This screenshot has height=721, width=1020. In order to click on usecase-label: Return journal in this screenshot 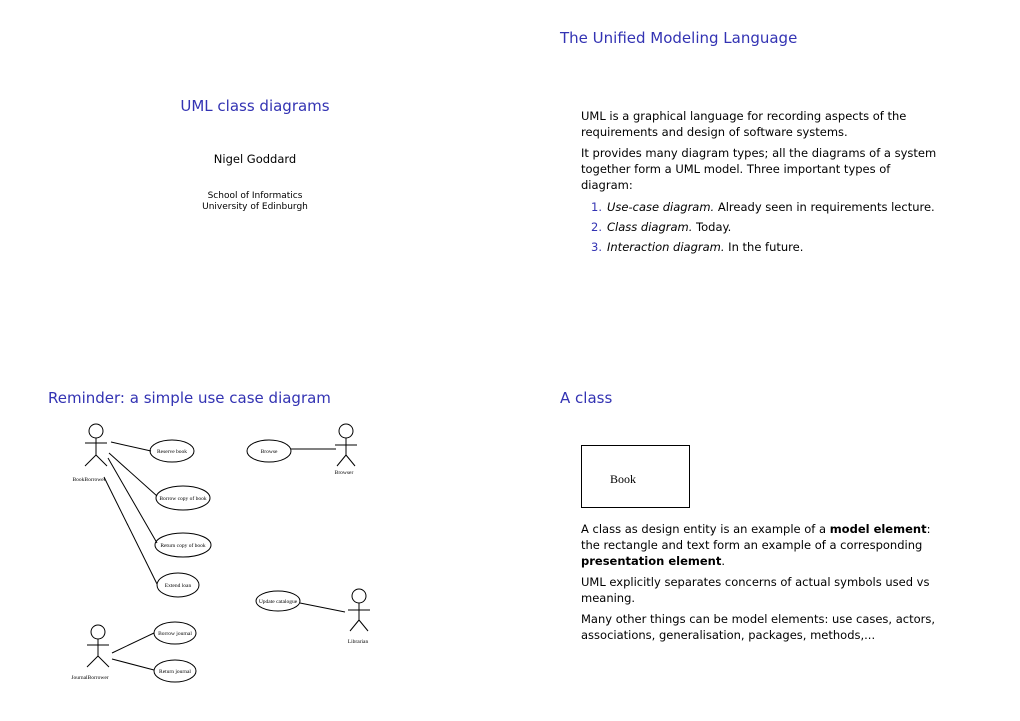, I will do `click(175, 672)`.